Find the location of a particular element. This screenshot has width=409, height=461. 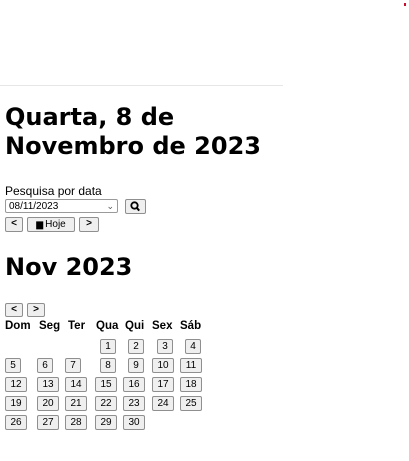

search-label: Pesquisa por data is located at coordinates (53, 191).